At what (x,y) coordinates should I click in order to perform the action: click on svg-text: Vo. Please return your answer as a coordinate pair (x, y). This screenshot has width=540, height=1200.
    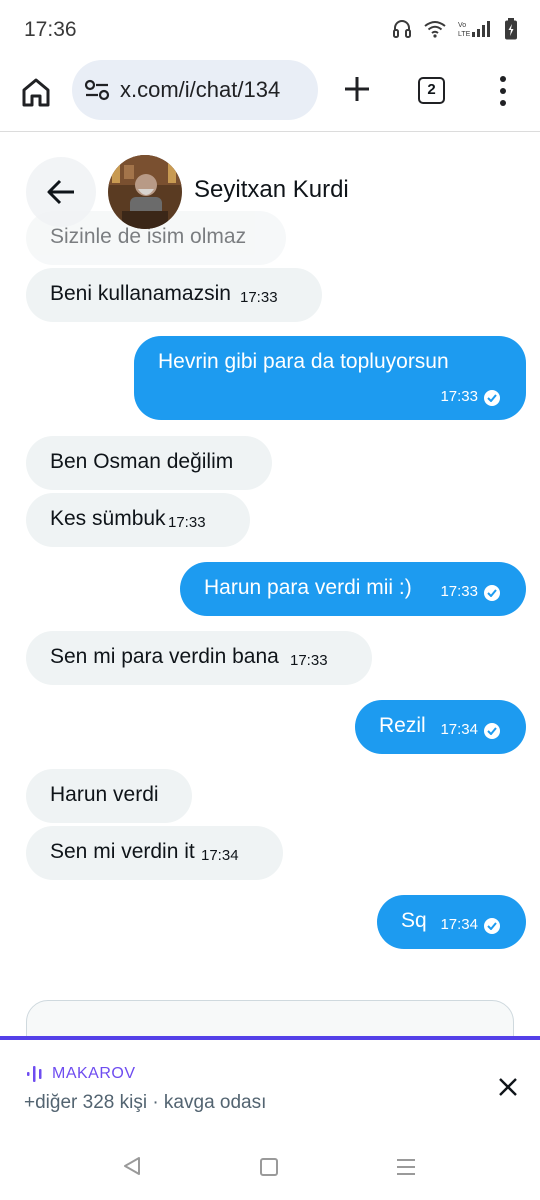
    Looking at the image, I should click on (462, 25).